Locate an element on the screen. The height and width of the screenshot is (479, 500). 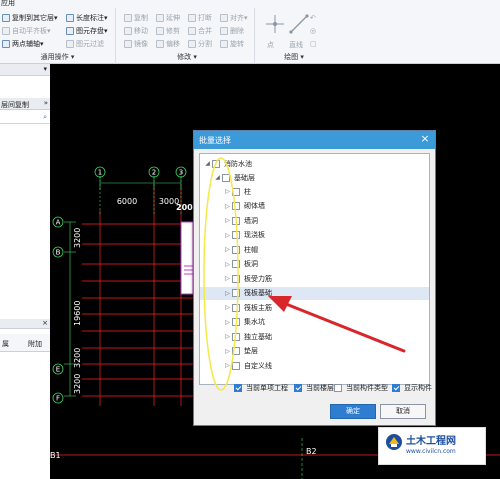
merge-icon is located at coordinates (192, 30).